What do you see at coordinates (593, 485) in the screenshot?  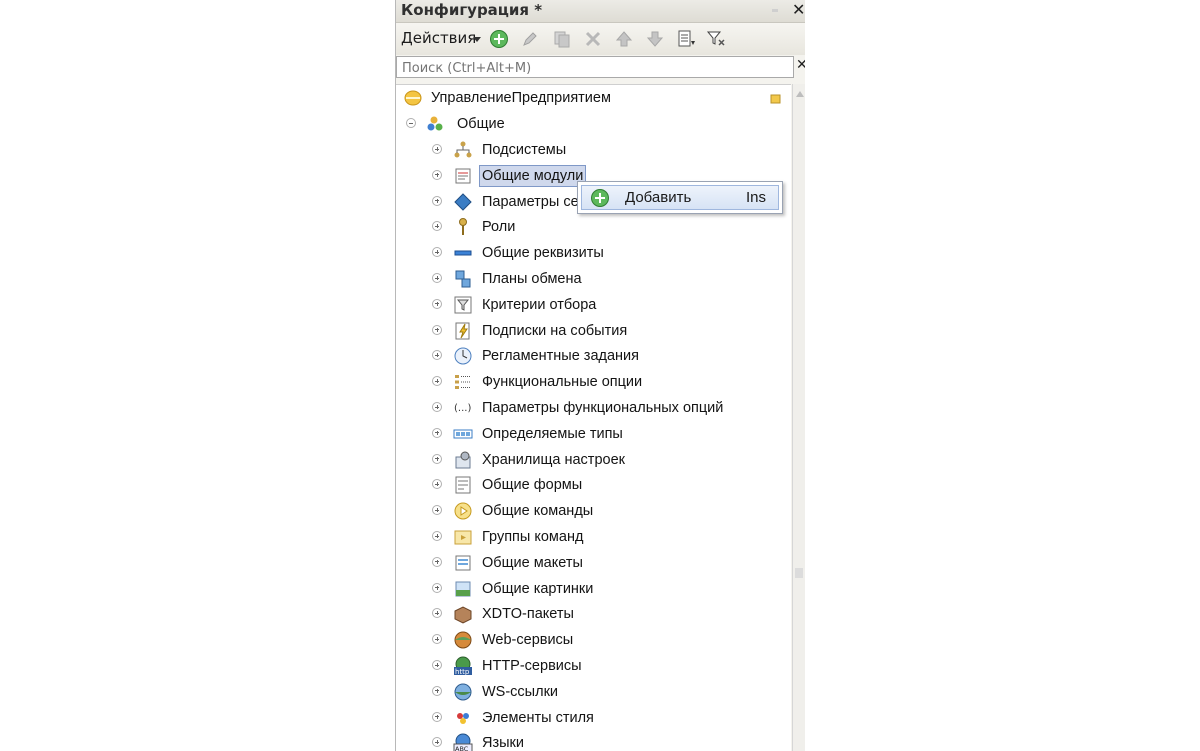 I see `tree-item: Общие формы` at bounding box center [593, 485].